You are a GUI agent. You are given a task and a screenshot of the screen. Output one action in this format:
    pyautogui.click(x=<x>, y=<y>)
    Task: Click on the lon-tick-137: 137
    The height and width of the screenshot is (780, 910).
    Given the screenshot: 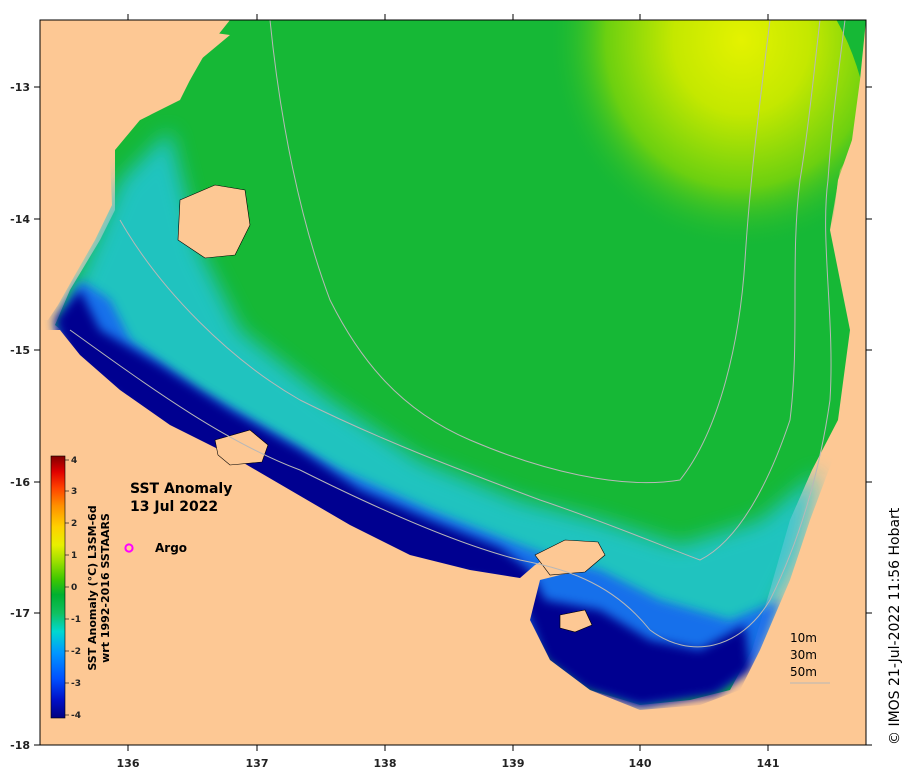 What is the action you would take?
    pyautogui.click(x=257, y=763)
    